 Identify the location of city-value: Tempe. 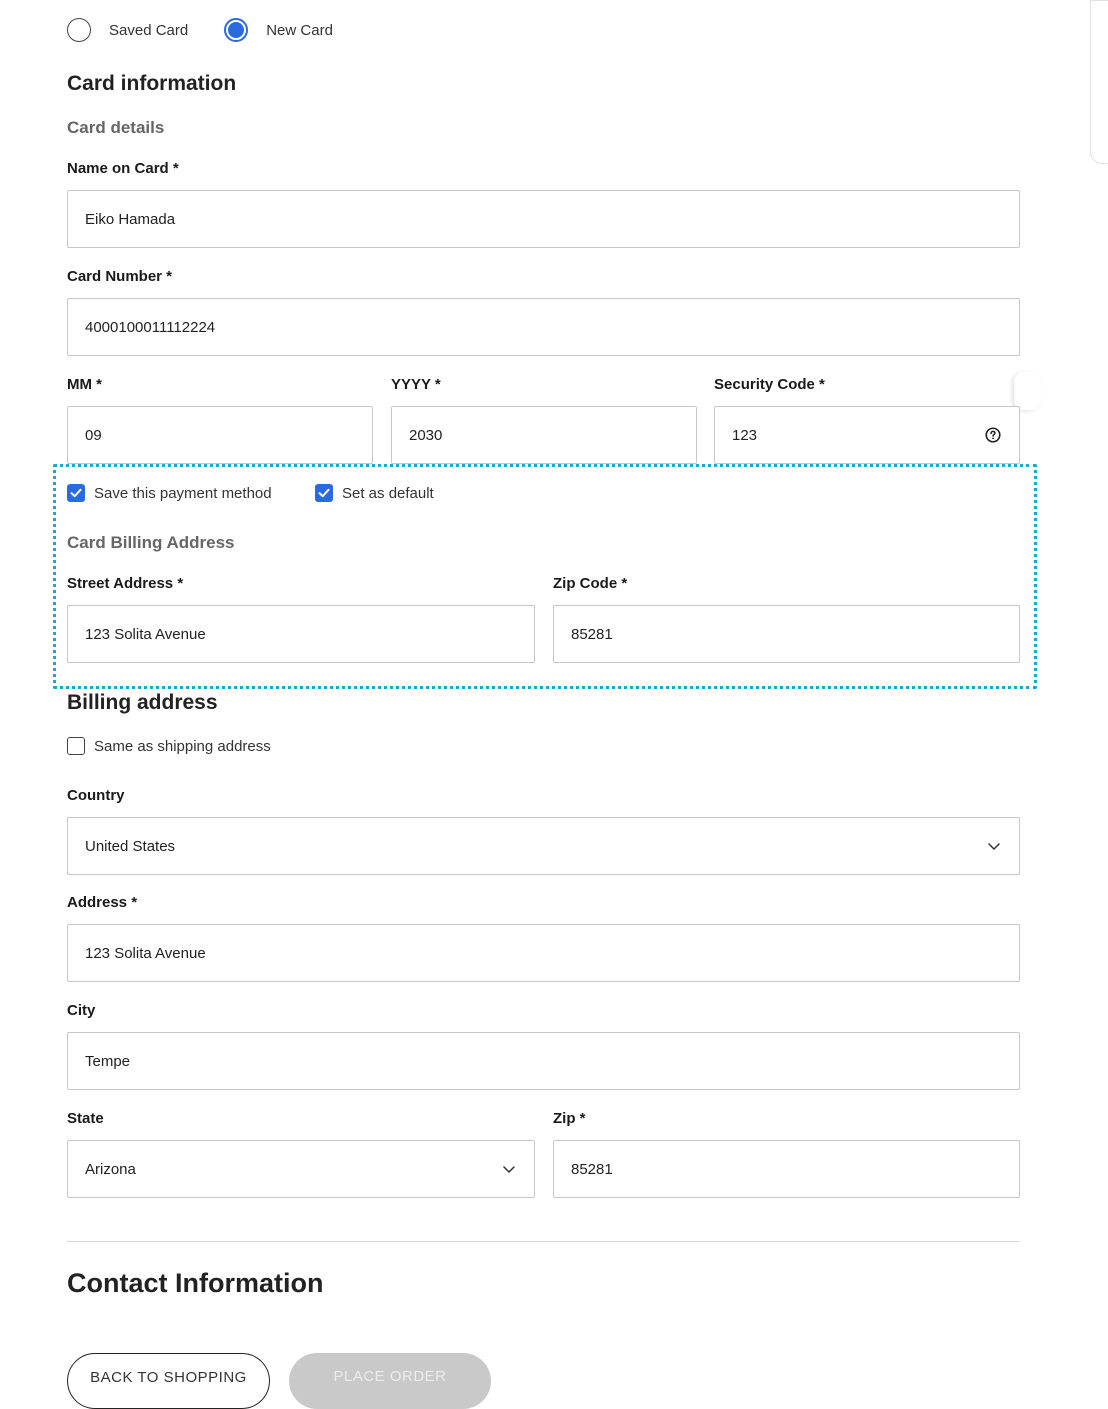
(108, 1061).